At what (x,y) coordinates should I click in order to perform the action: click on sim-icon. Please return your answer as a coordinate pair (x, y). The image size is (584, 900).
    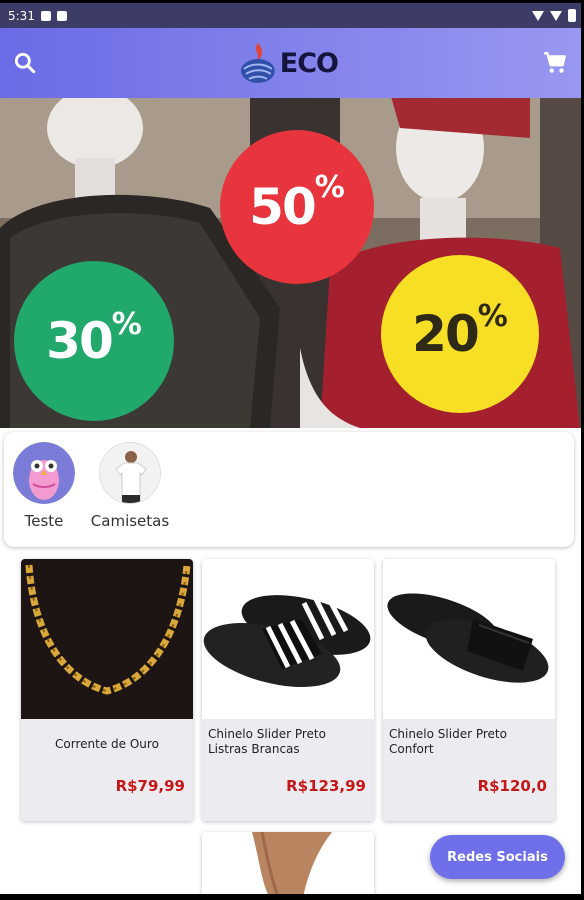
    Looking at the image, I should click on (45, 15).